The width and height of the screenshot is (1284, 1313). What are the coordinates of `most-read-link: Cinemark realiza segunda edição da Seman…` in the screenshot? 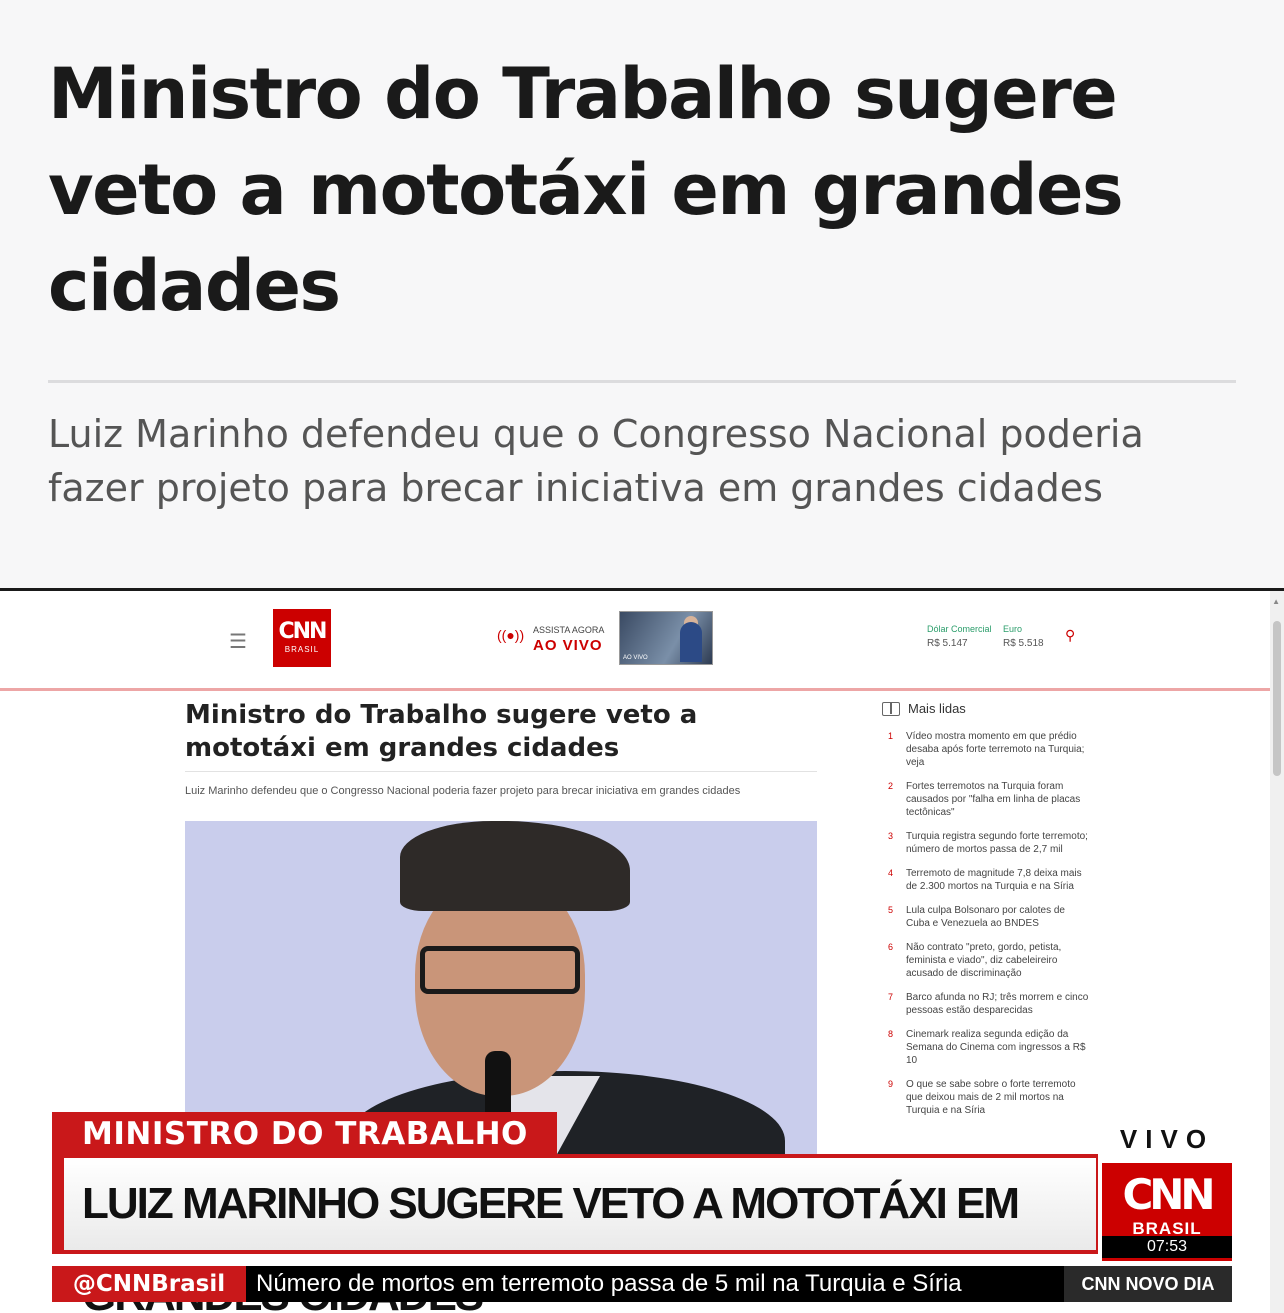 It's located at (998, 1047).